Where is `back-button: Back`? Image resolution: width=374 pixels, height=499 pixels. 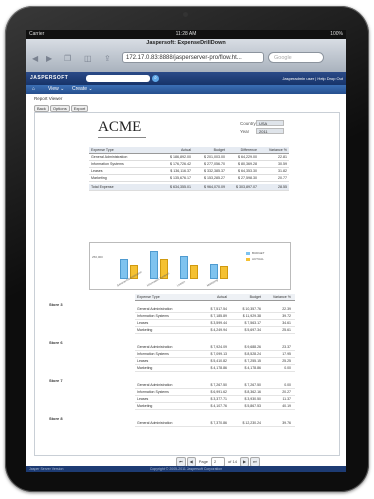 back-button: Back is located at coordinates (41, 108).